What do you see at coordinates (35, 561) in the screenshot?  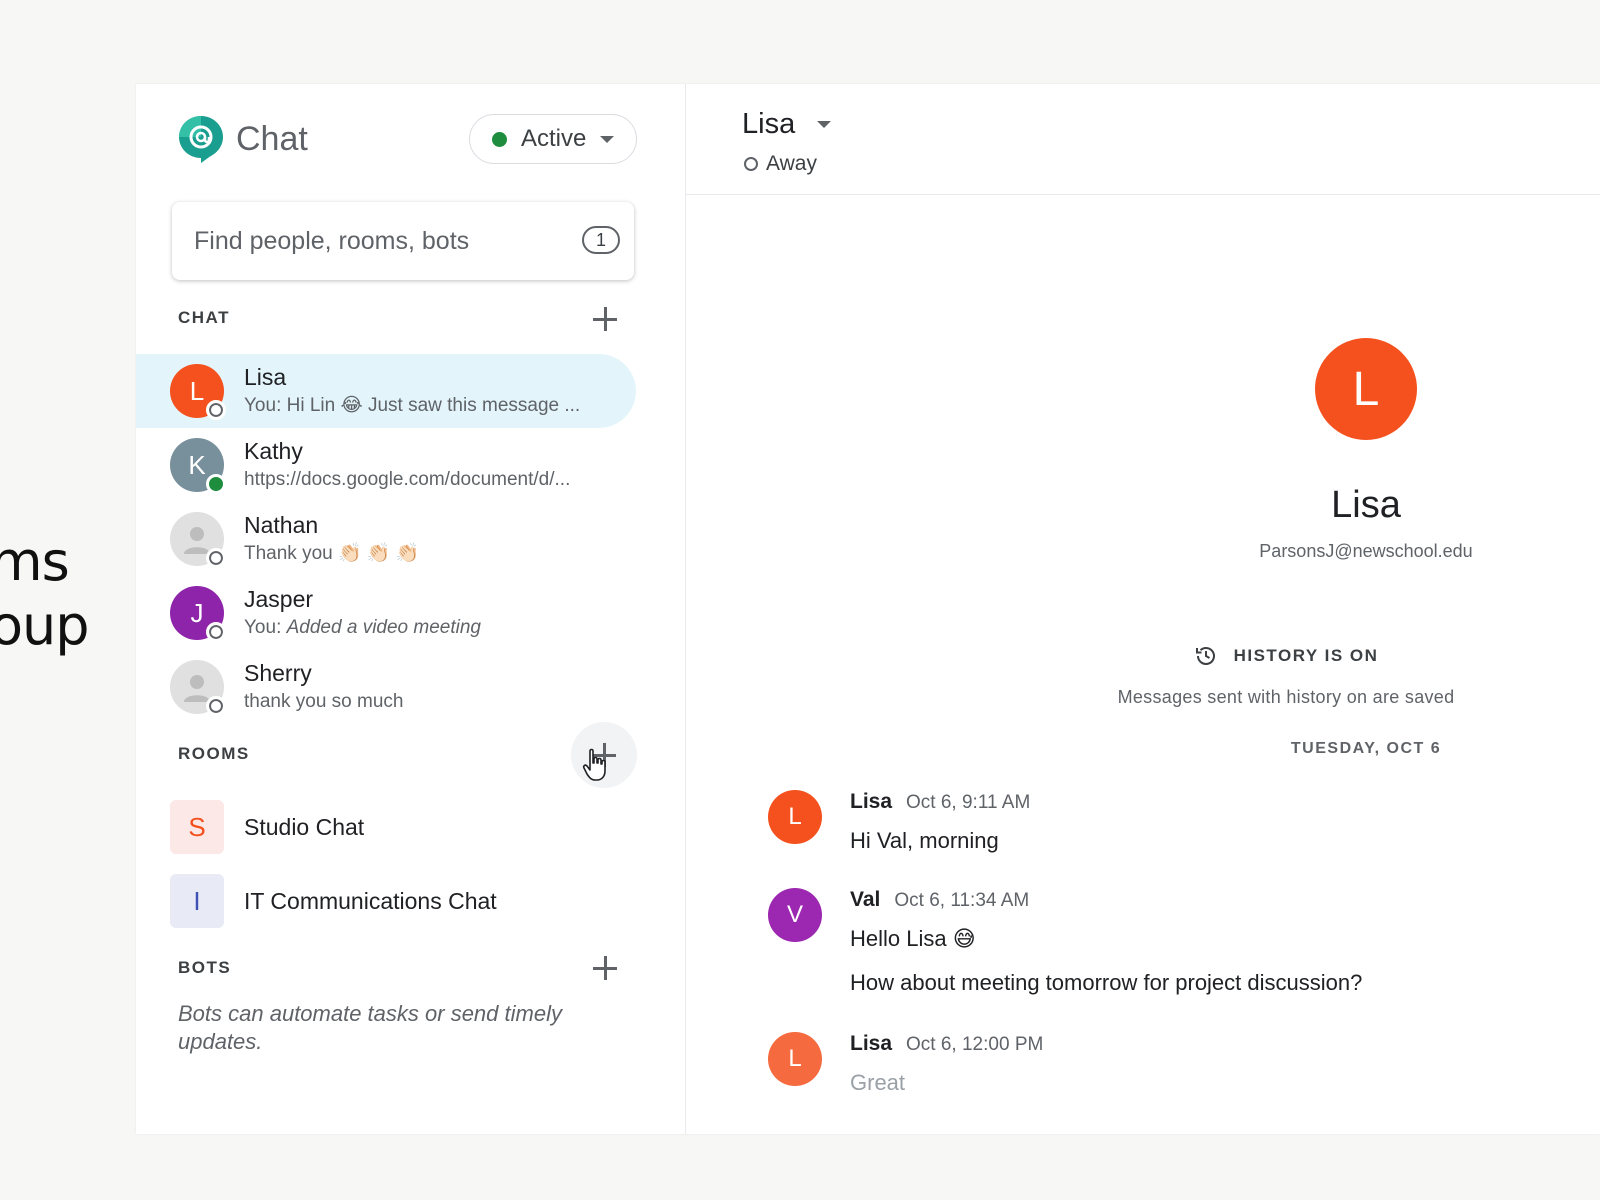 I see `background-caption-line-1: ms` at bounding box center [35, 561].